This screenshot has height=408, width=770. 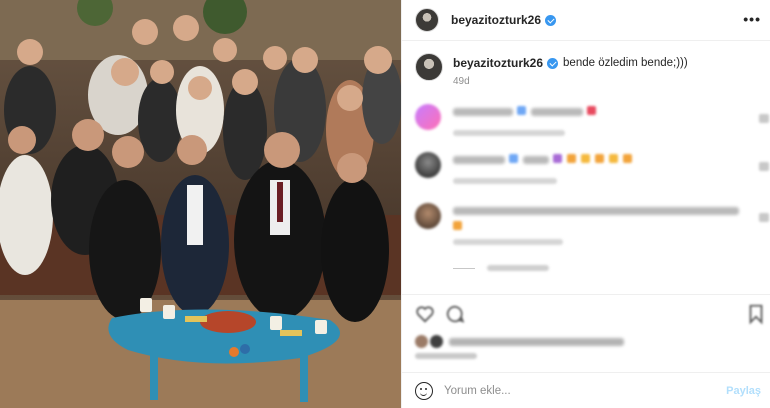 What do you see at coordinates (455, 314) in the screenshot?
I see `comment-icon` at bounding box center [455, 314].